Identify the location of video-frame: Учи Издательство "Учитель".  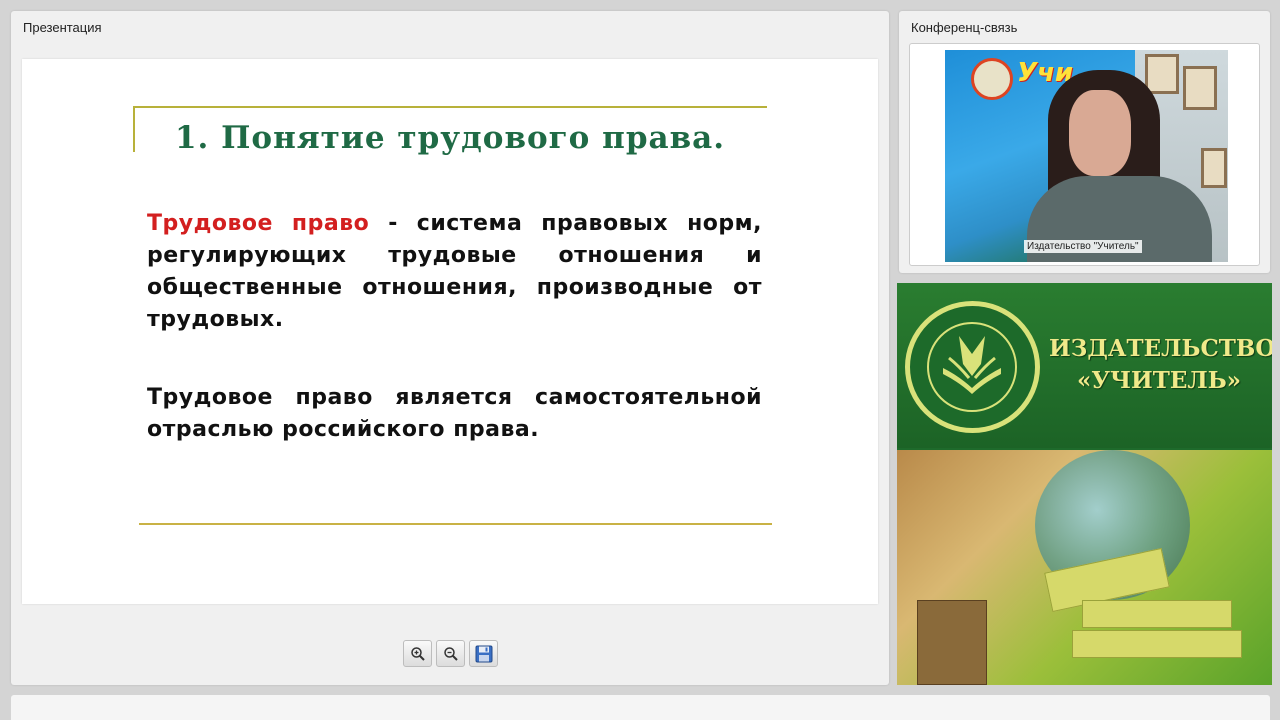
(1084, 154).